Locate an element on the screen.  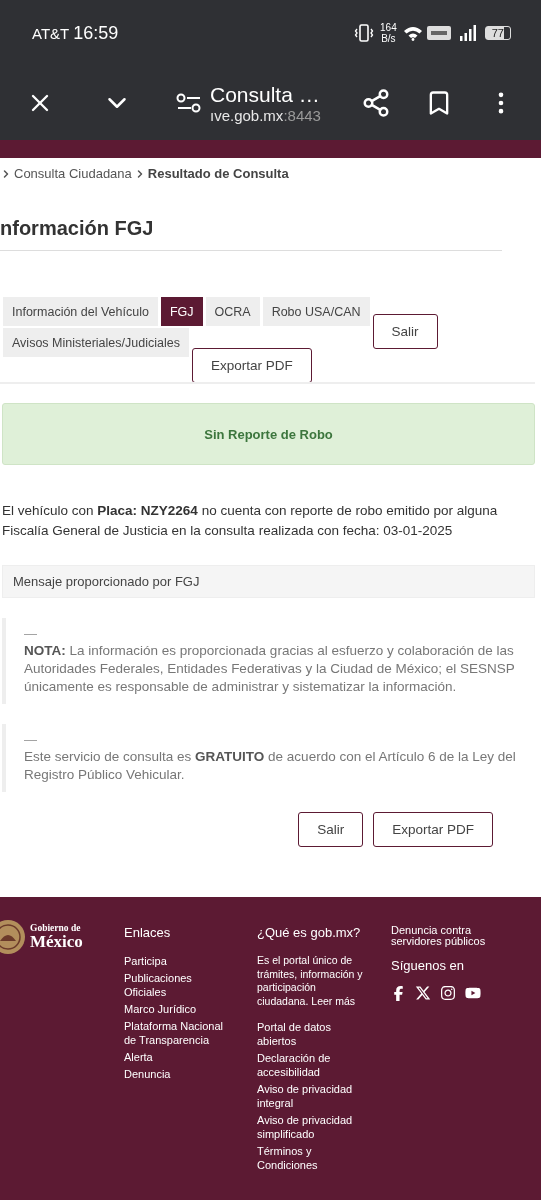
footer-heading: Enlaces is located at coordinates (147, 932).